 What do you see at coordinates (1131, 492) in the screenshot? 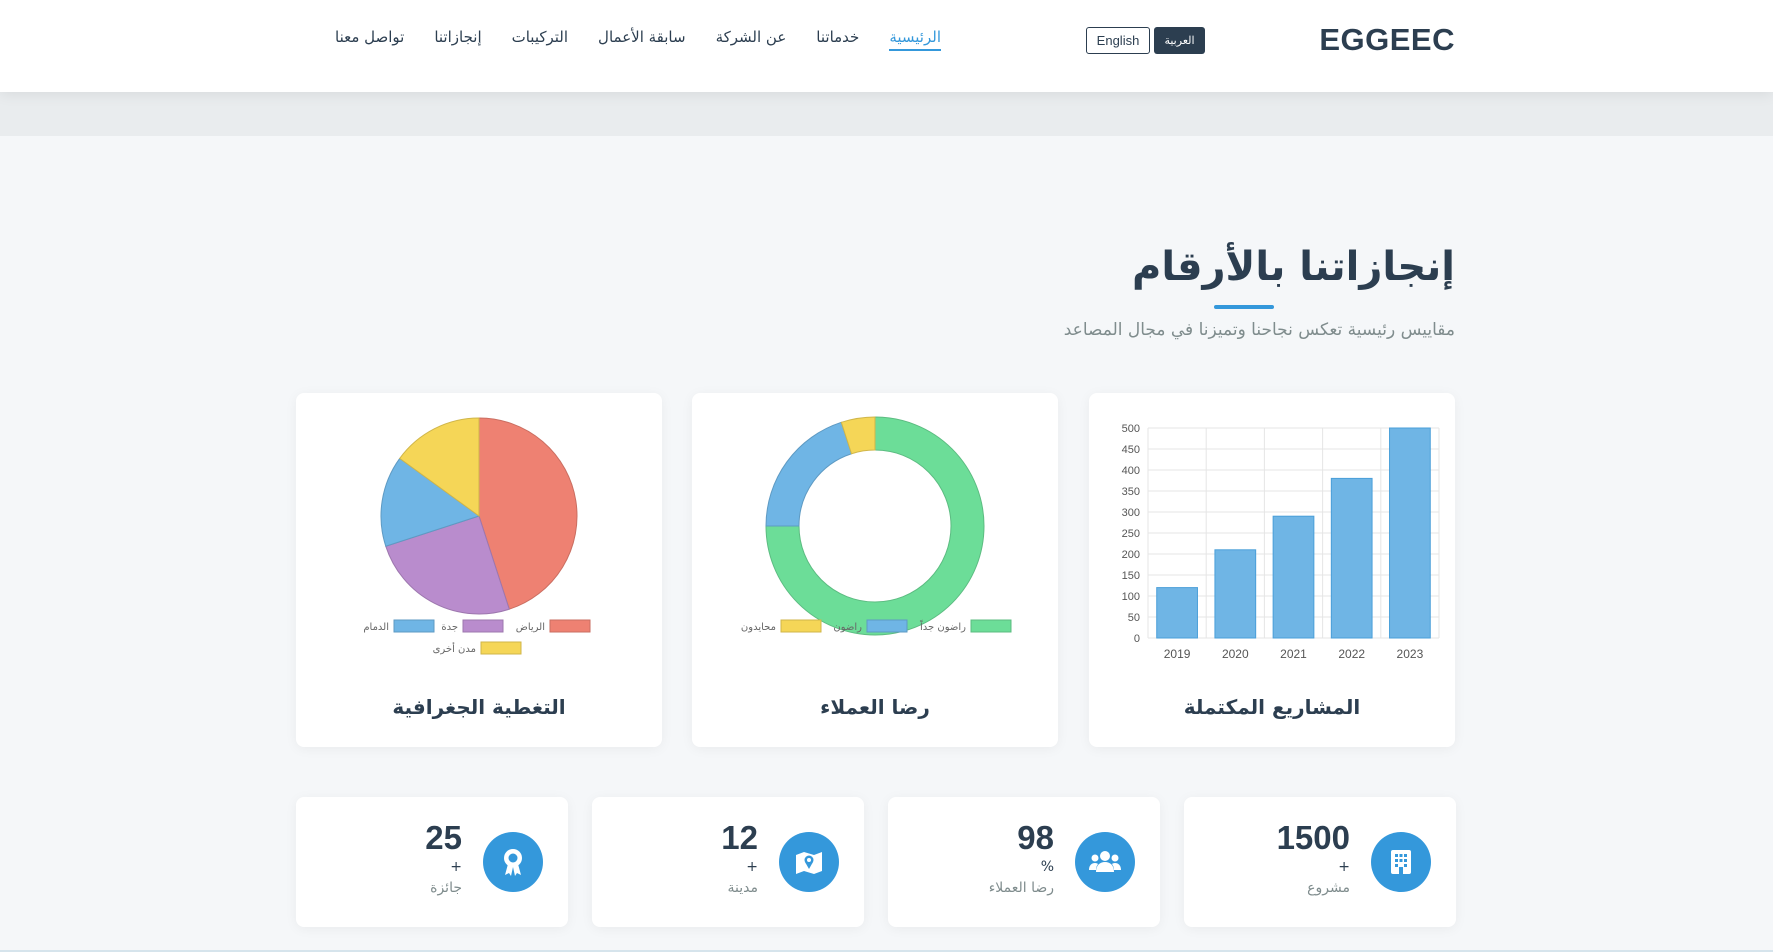
I see `y-tick-label: 350` at bounding box center [1131, 492].